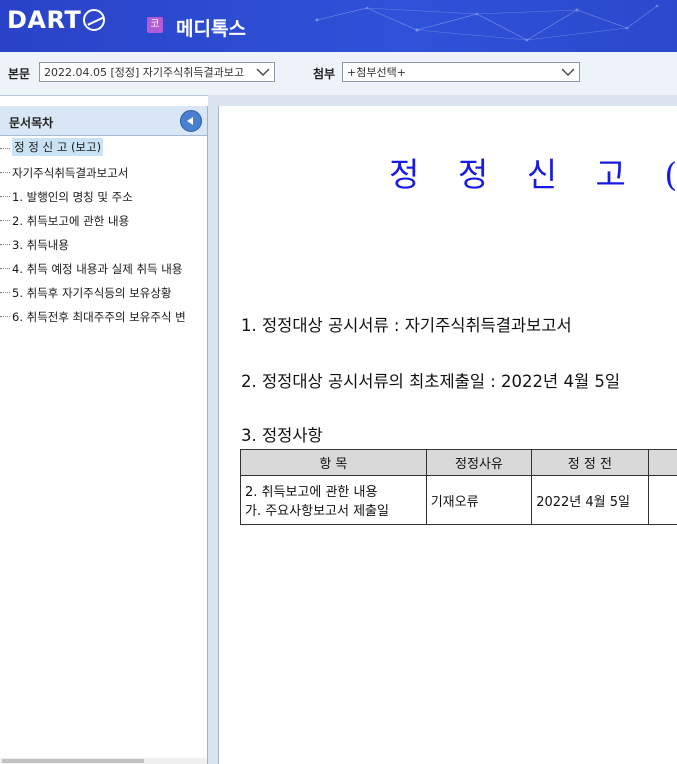 This screenshot has width=677, height=764. Describe the element at coordinates (282, 435) in the screenshot. I see `correction-items-heading: 3. 정정사항` at that location.